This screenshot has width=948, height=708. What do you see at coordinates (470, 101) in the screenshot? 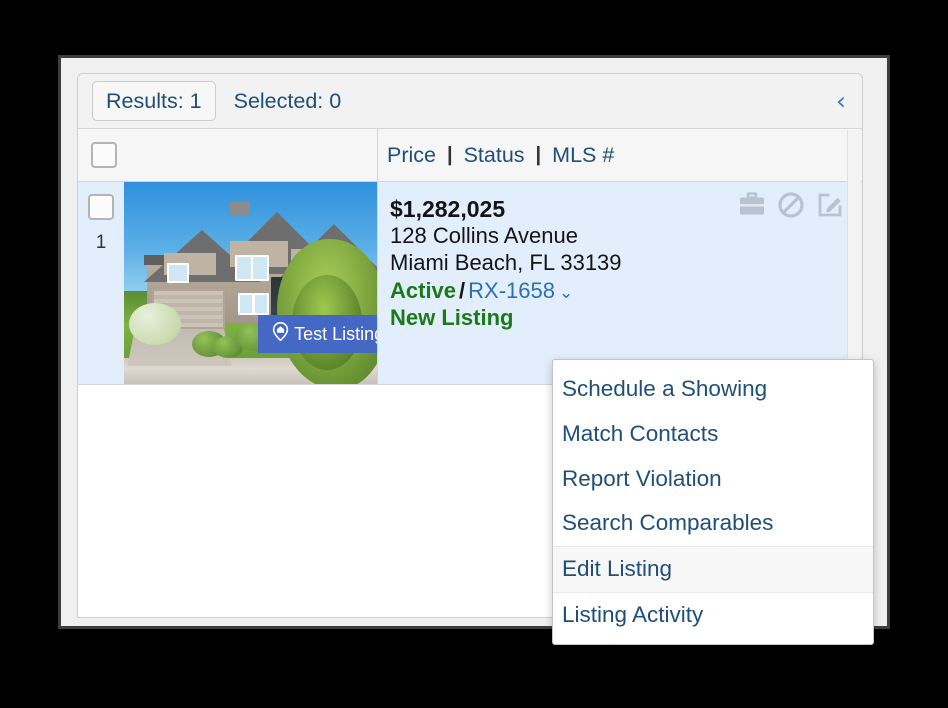
I see `results-toolbar: Results: 1 Selected: 0 ‹` at bounding box center [470, 101].